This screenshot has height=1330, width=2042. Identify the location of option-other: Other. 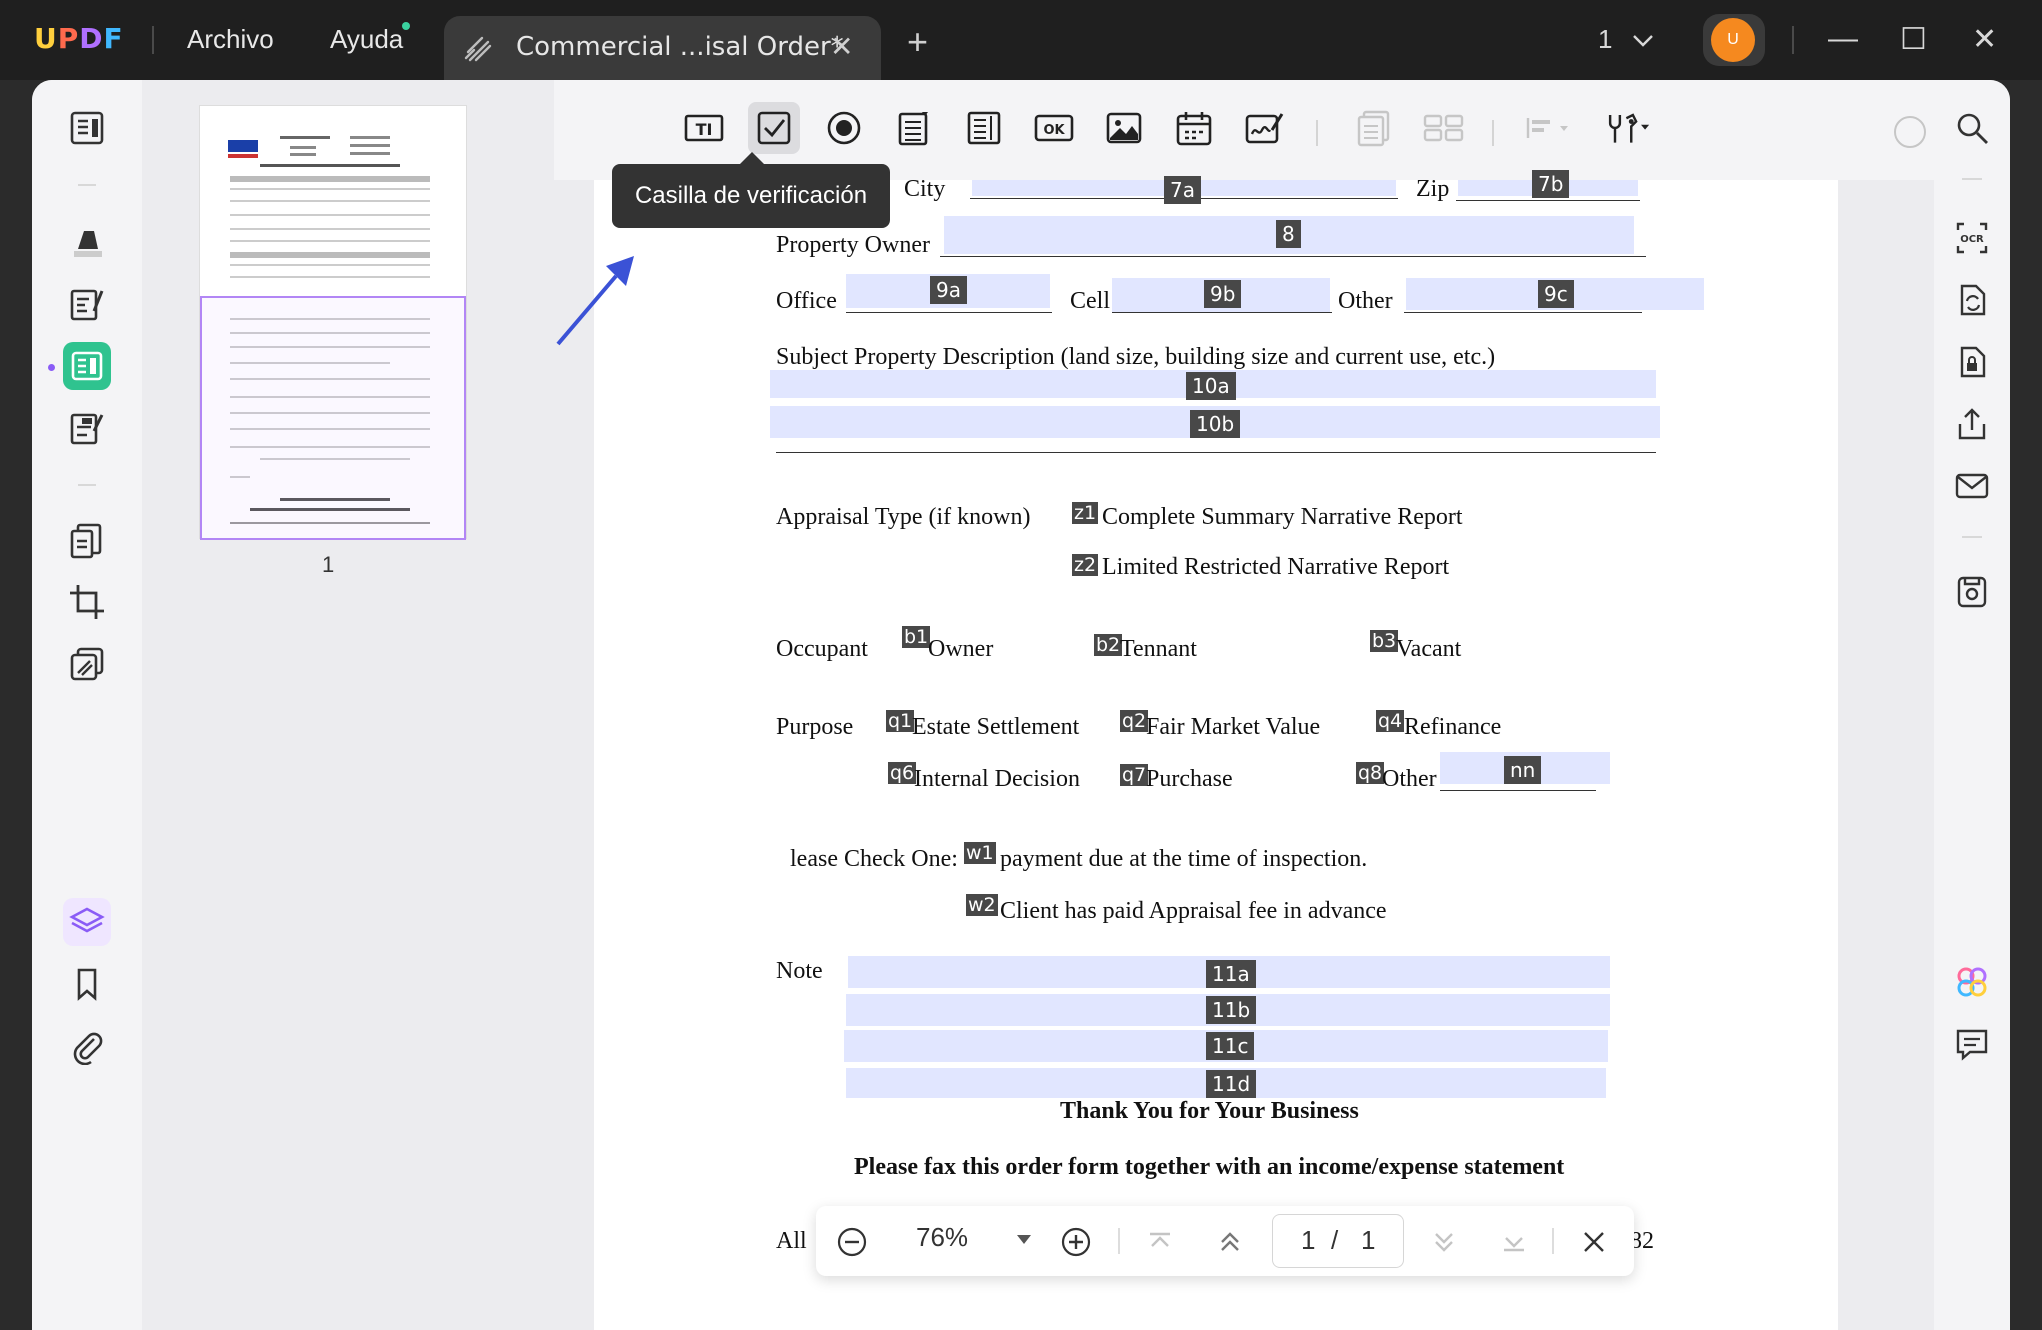
(1409, 779).